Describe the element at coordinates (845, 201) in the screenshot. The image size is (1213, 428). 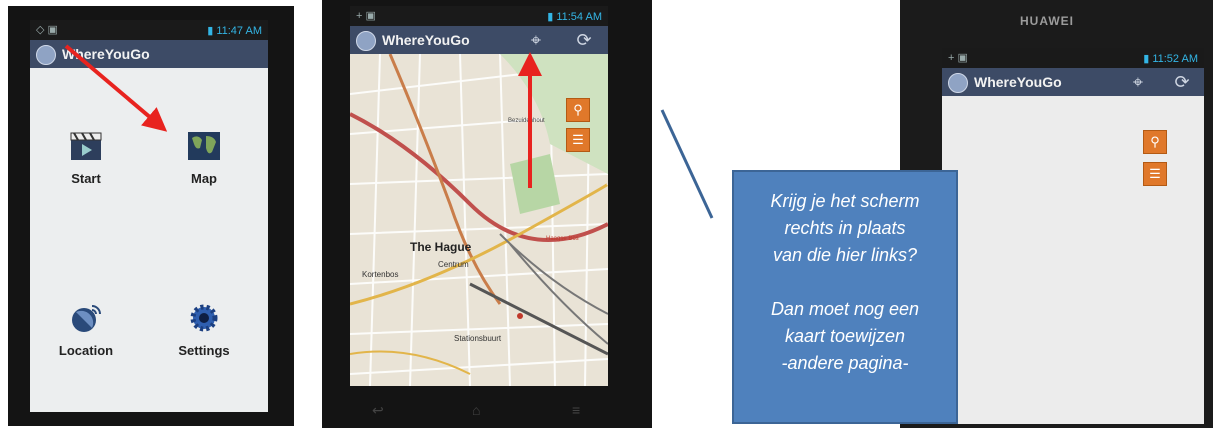
I see `callout-line-1: Krijg je het scherm` at that location.